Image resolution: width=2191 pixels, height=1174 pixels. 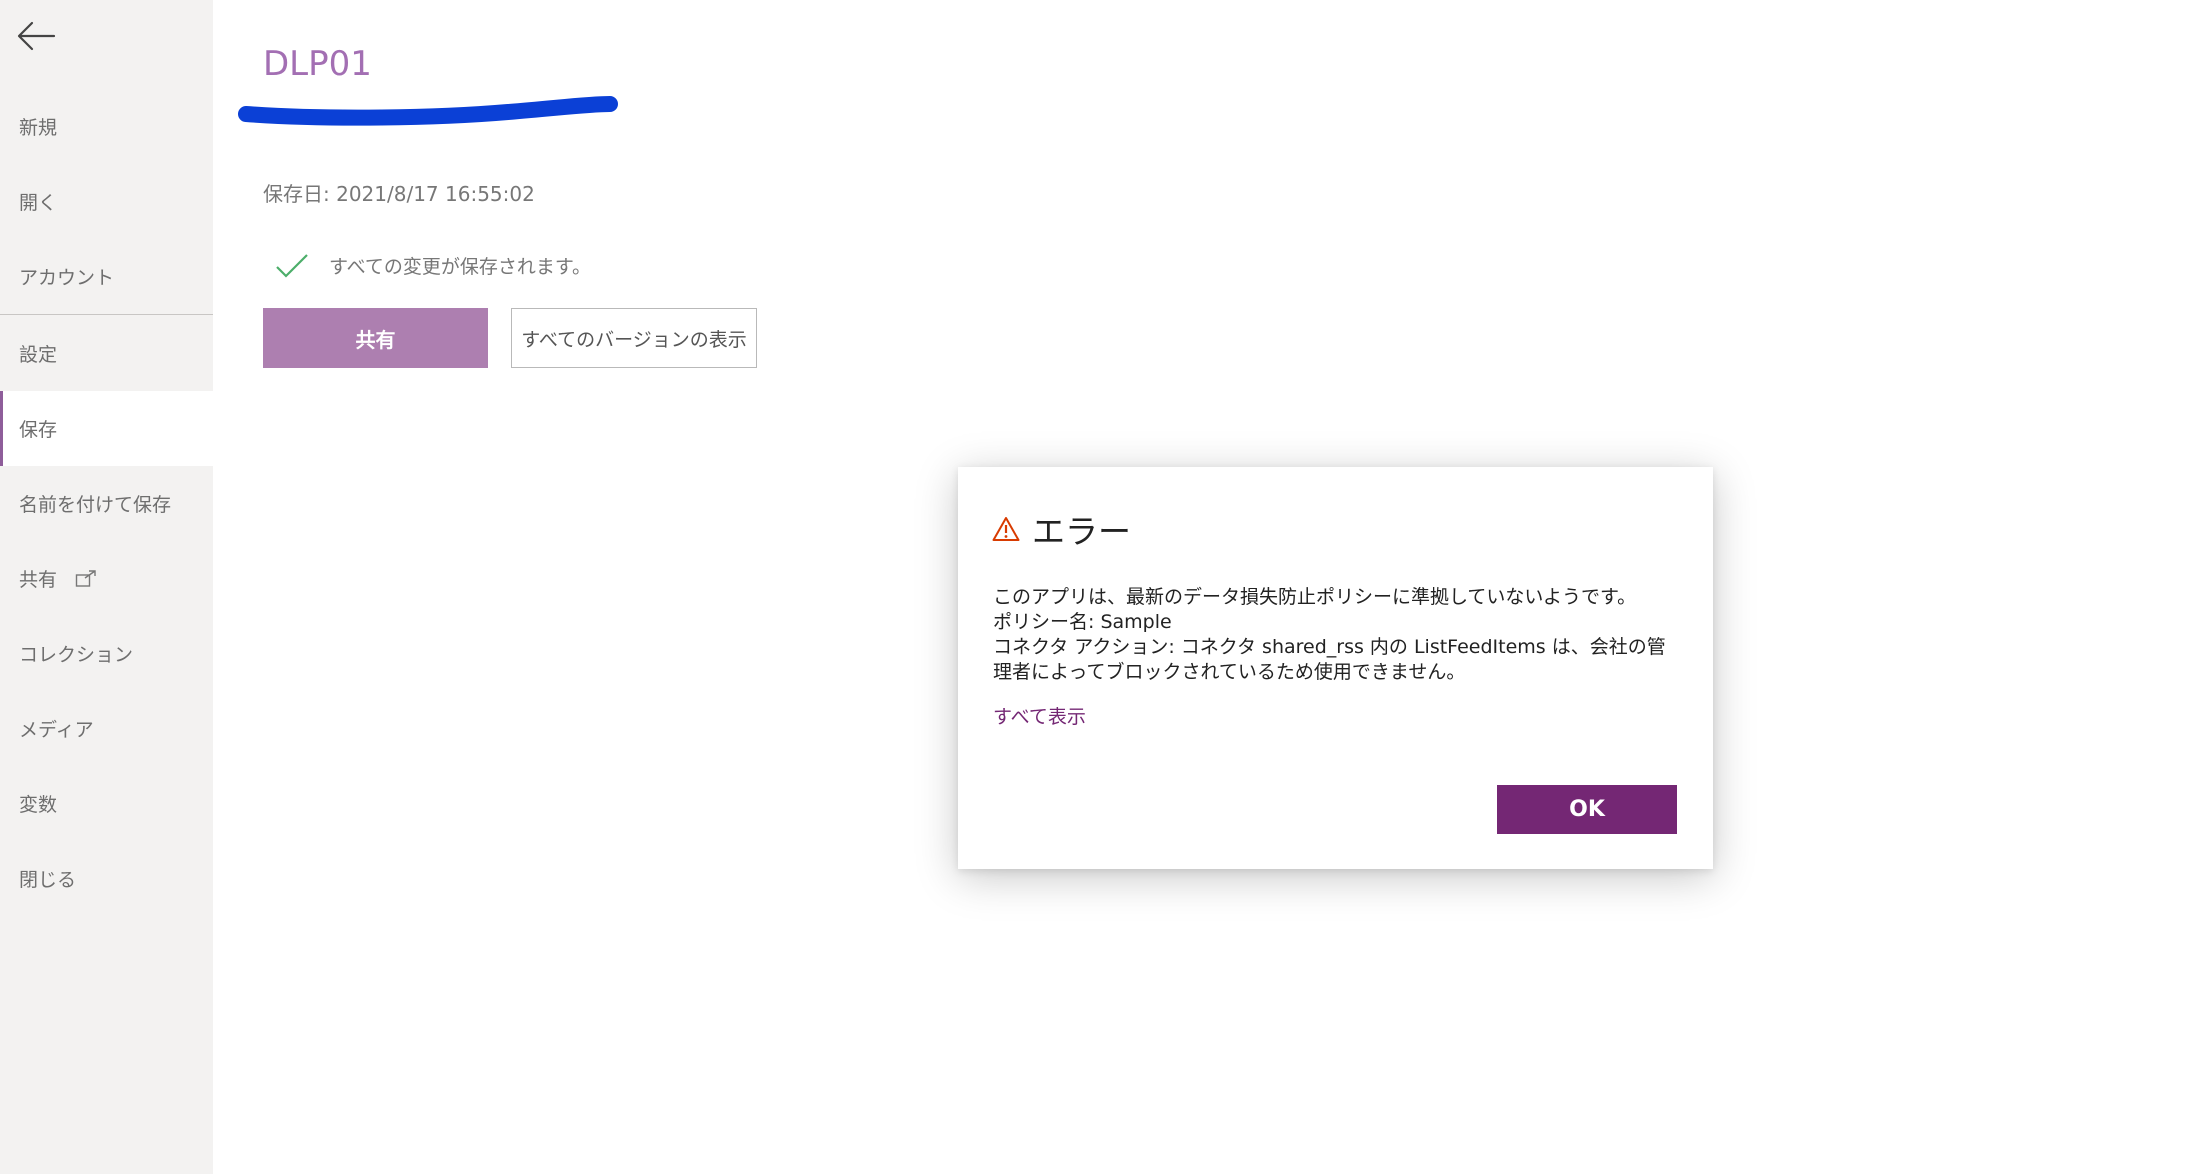 I want to click on back-button, so click(x=36, y=36).